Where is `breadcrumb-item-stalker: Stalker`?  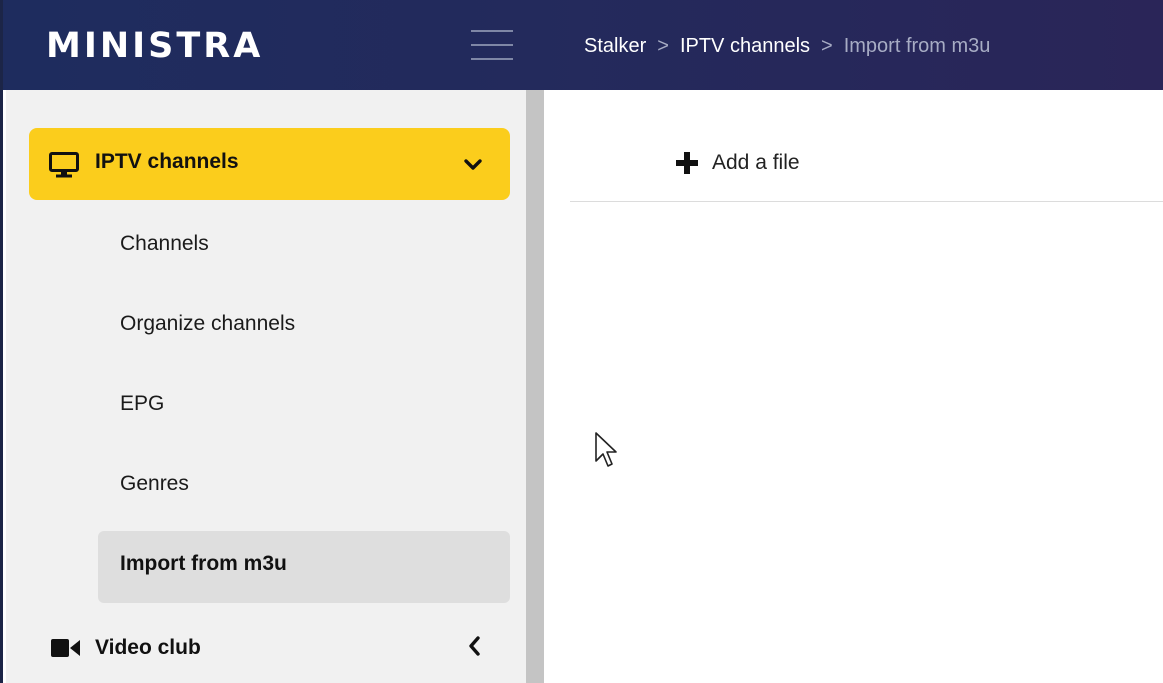 breadcrumb-item-stalker: Stalker is located at coordinates (615, 46).